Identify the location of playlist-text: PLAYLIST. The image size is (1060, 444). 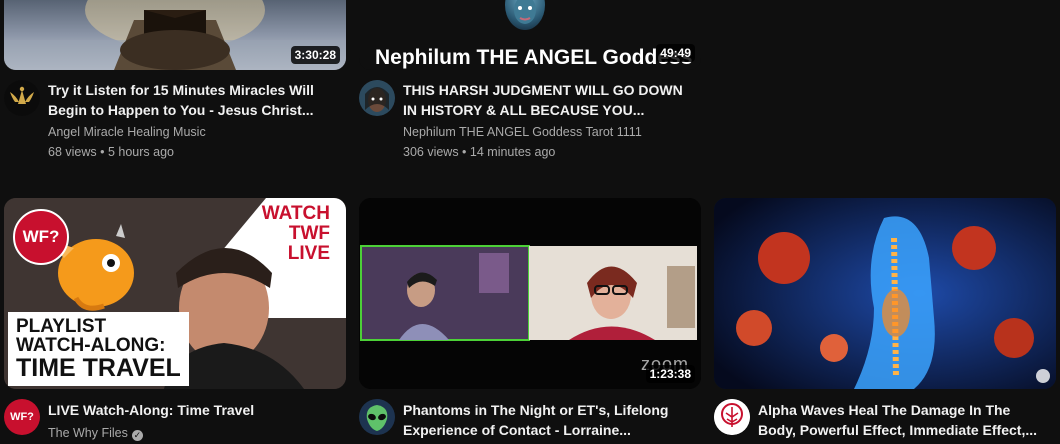
(61, 326).